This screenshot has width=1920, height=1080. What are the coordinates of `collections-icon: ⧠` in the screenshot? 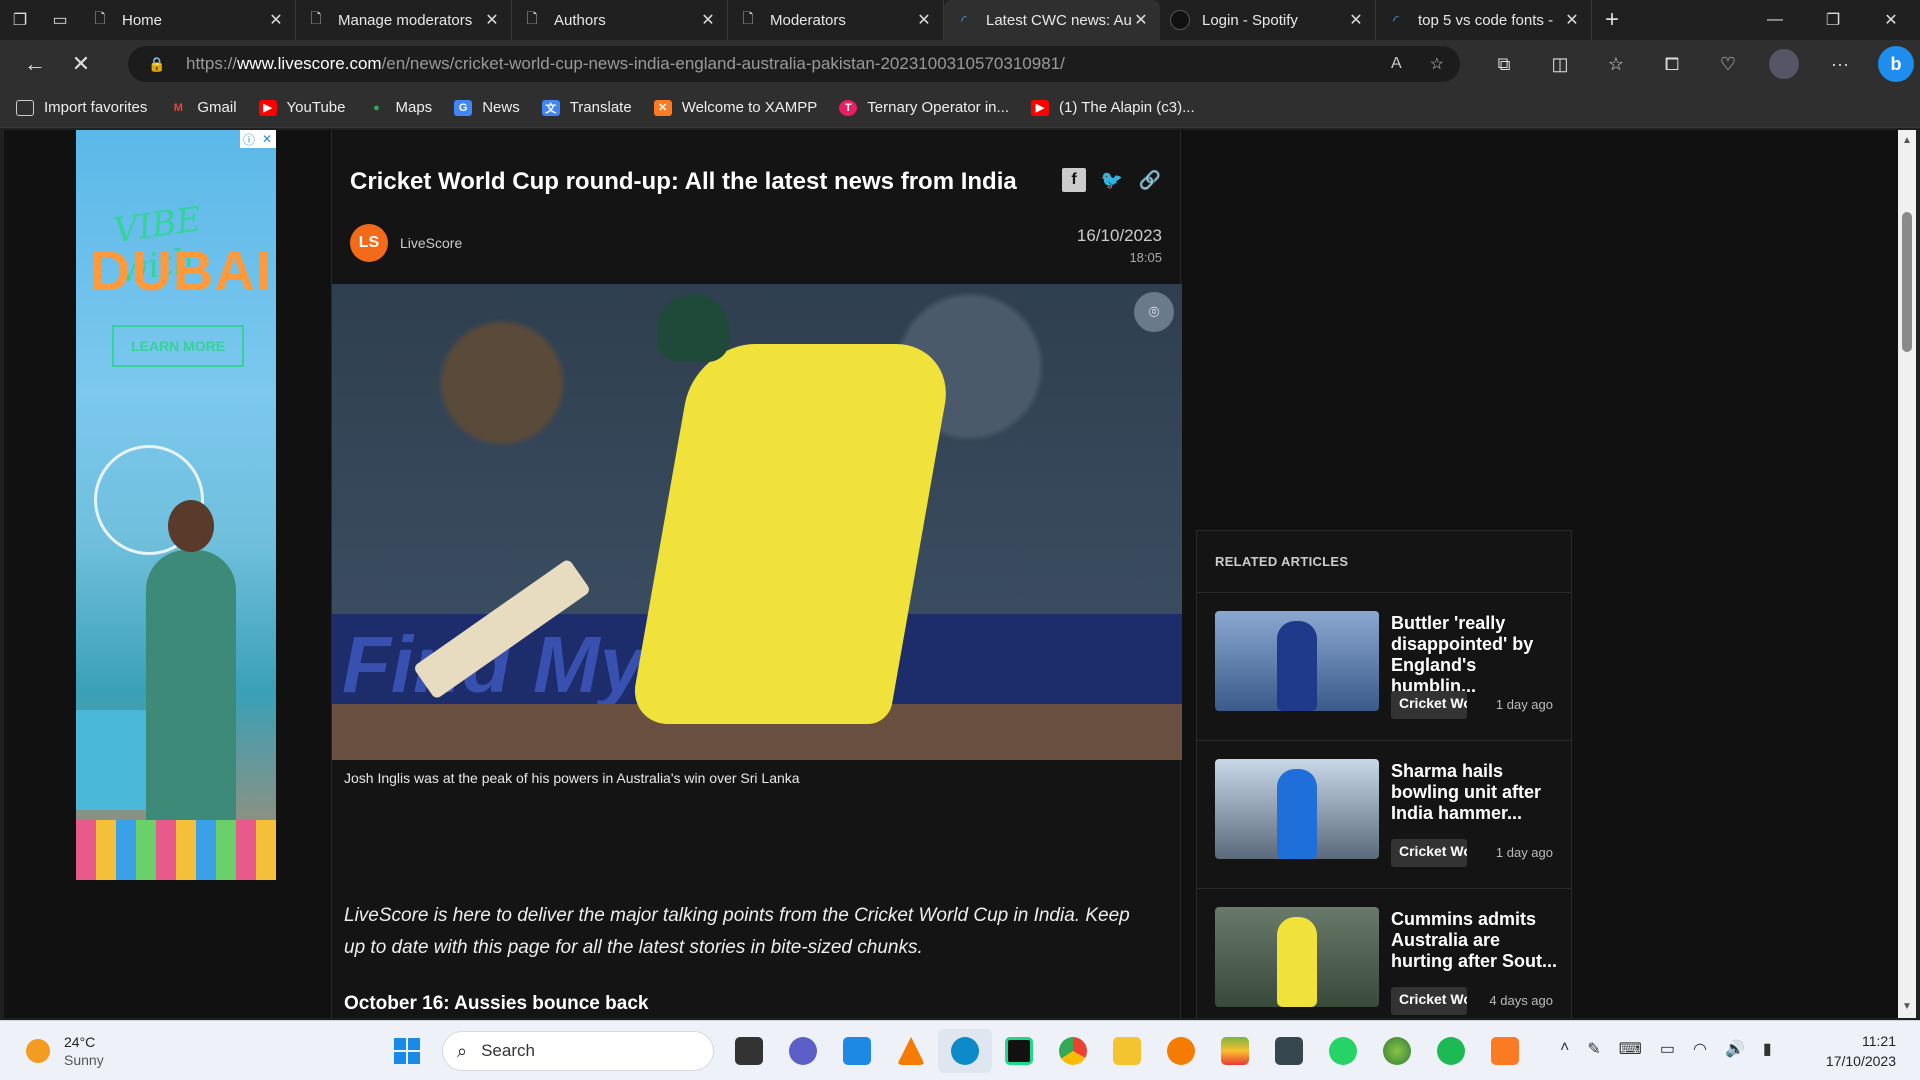 It's located at (1672, 64).